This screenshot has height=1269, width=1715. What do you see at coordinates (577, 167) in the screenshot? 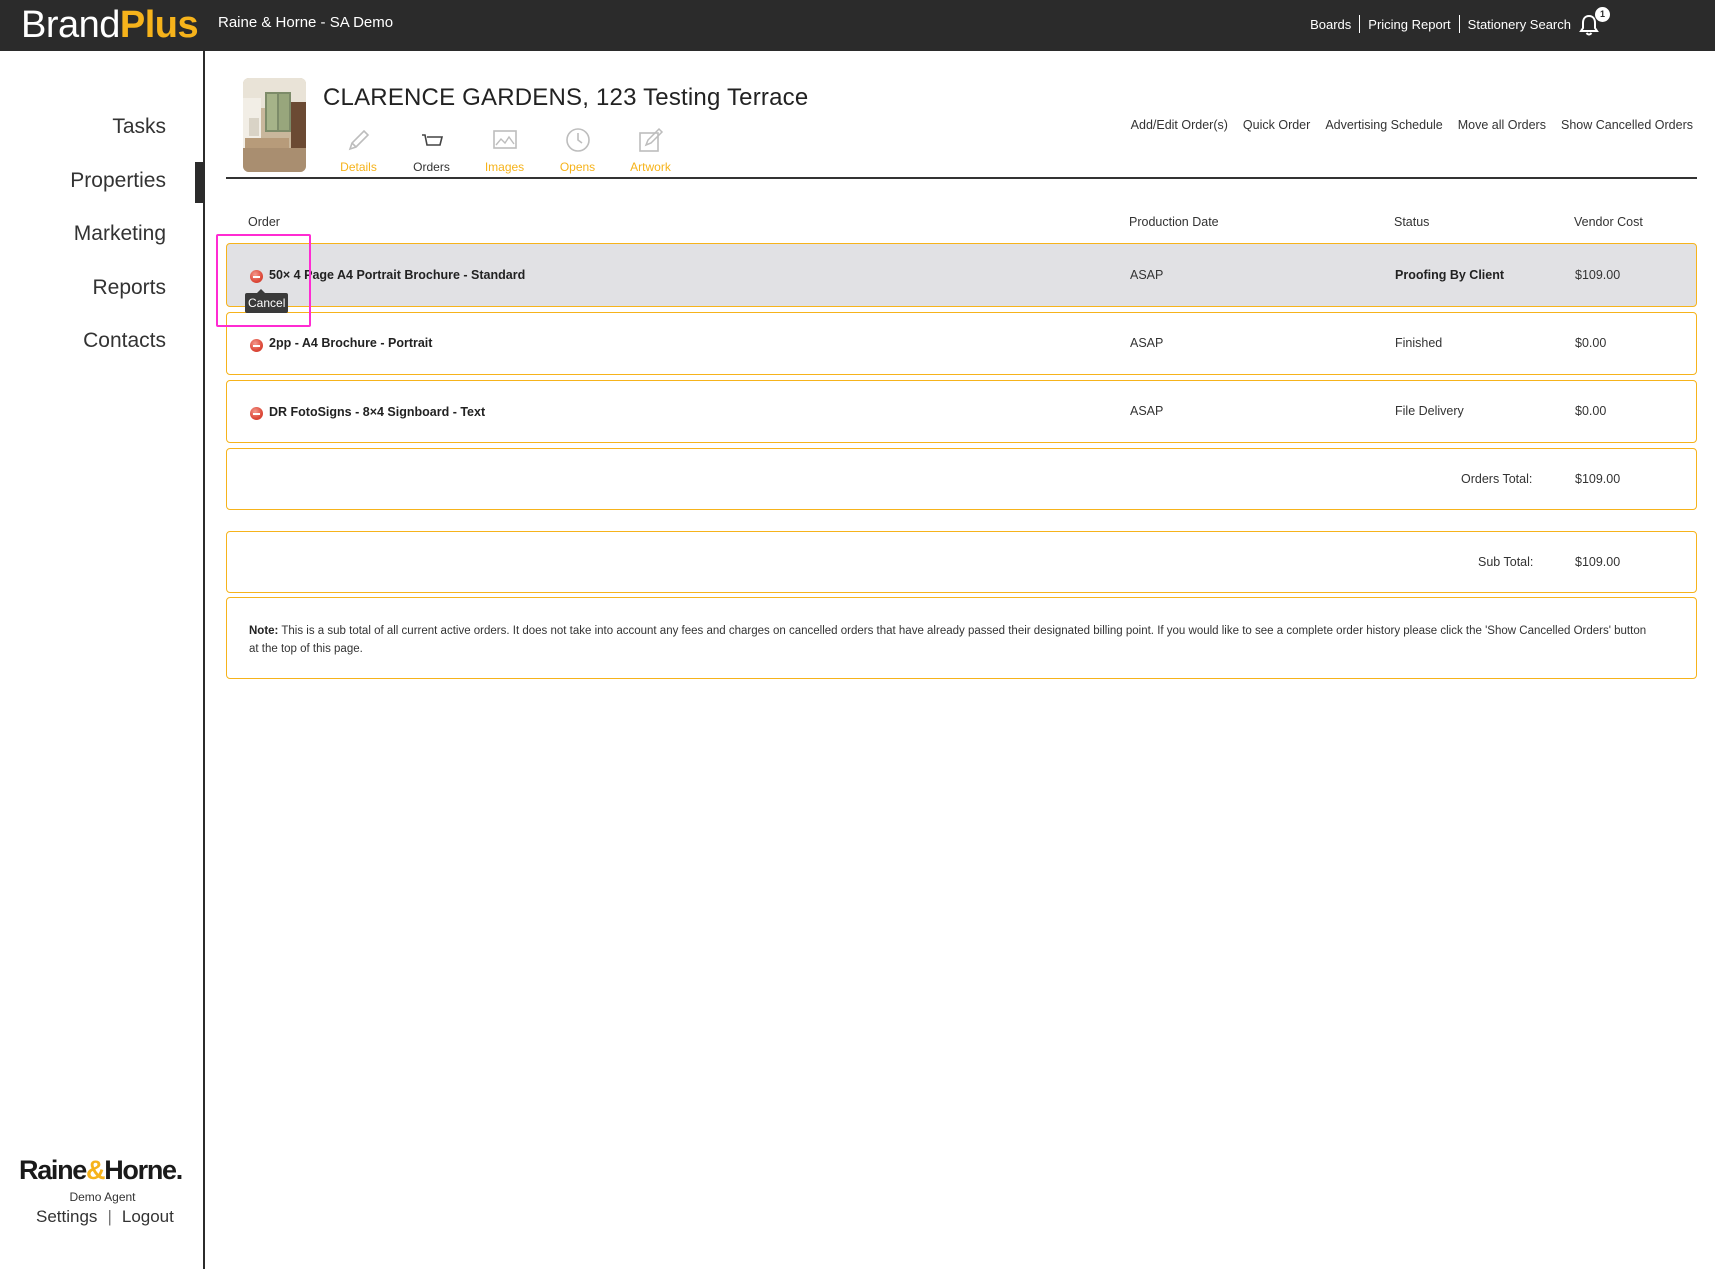
I see `tab-label: Opens` at bounding box center [577, 167].